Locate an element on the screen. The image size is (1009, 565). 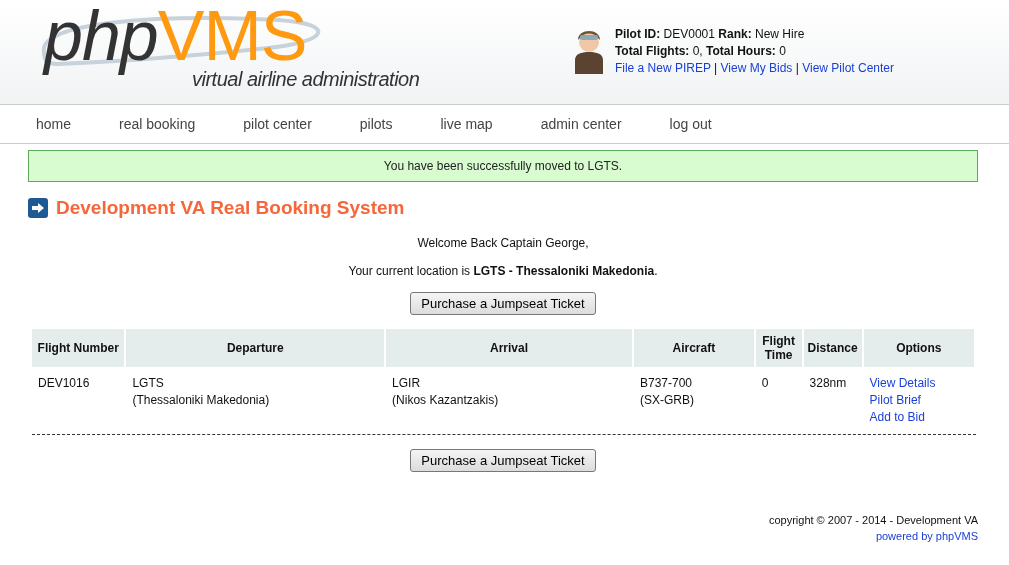
column-header: Departure is located at coordinates (255, 348).